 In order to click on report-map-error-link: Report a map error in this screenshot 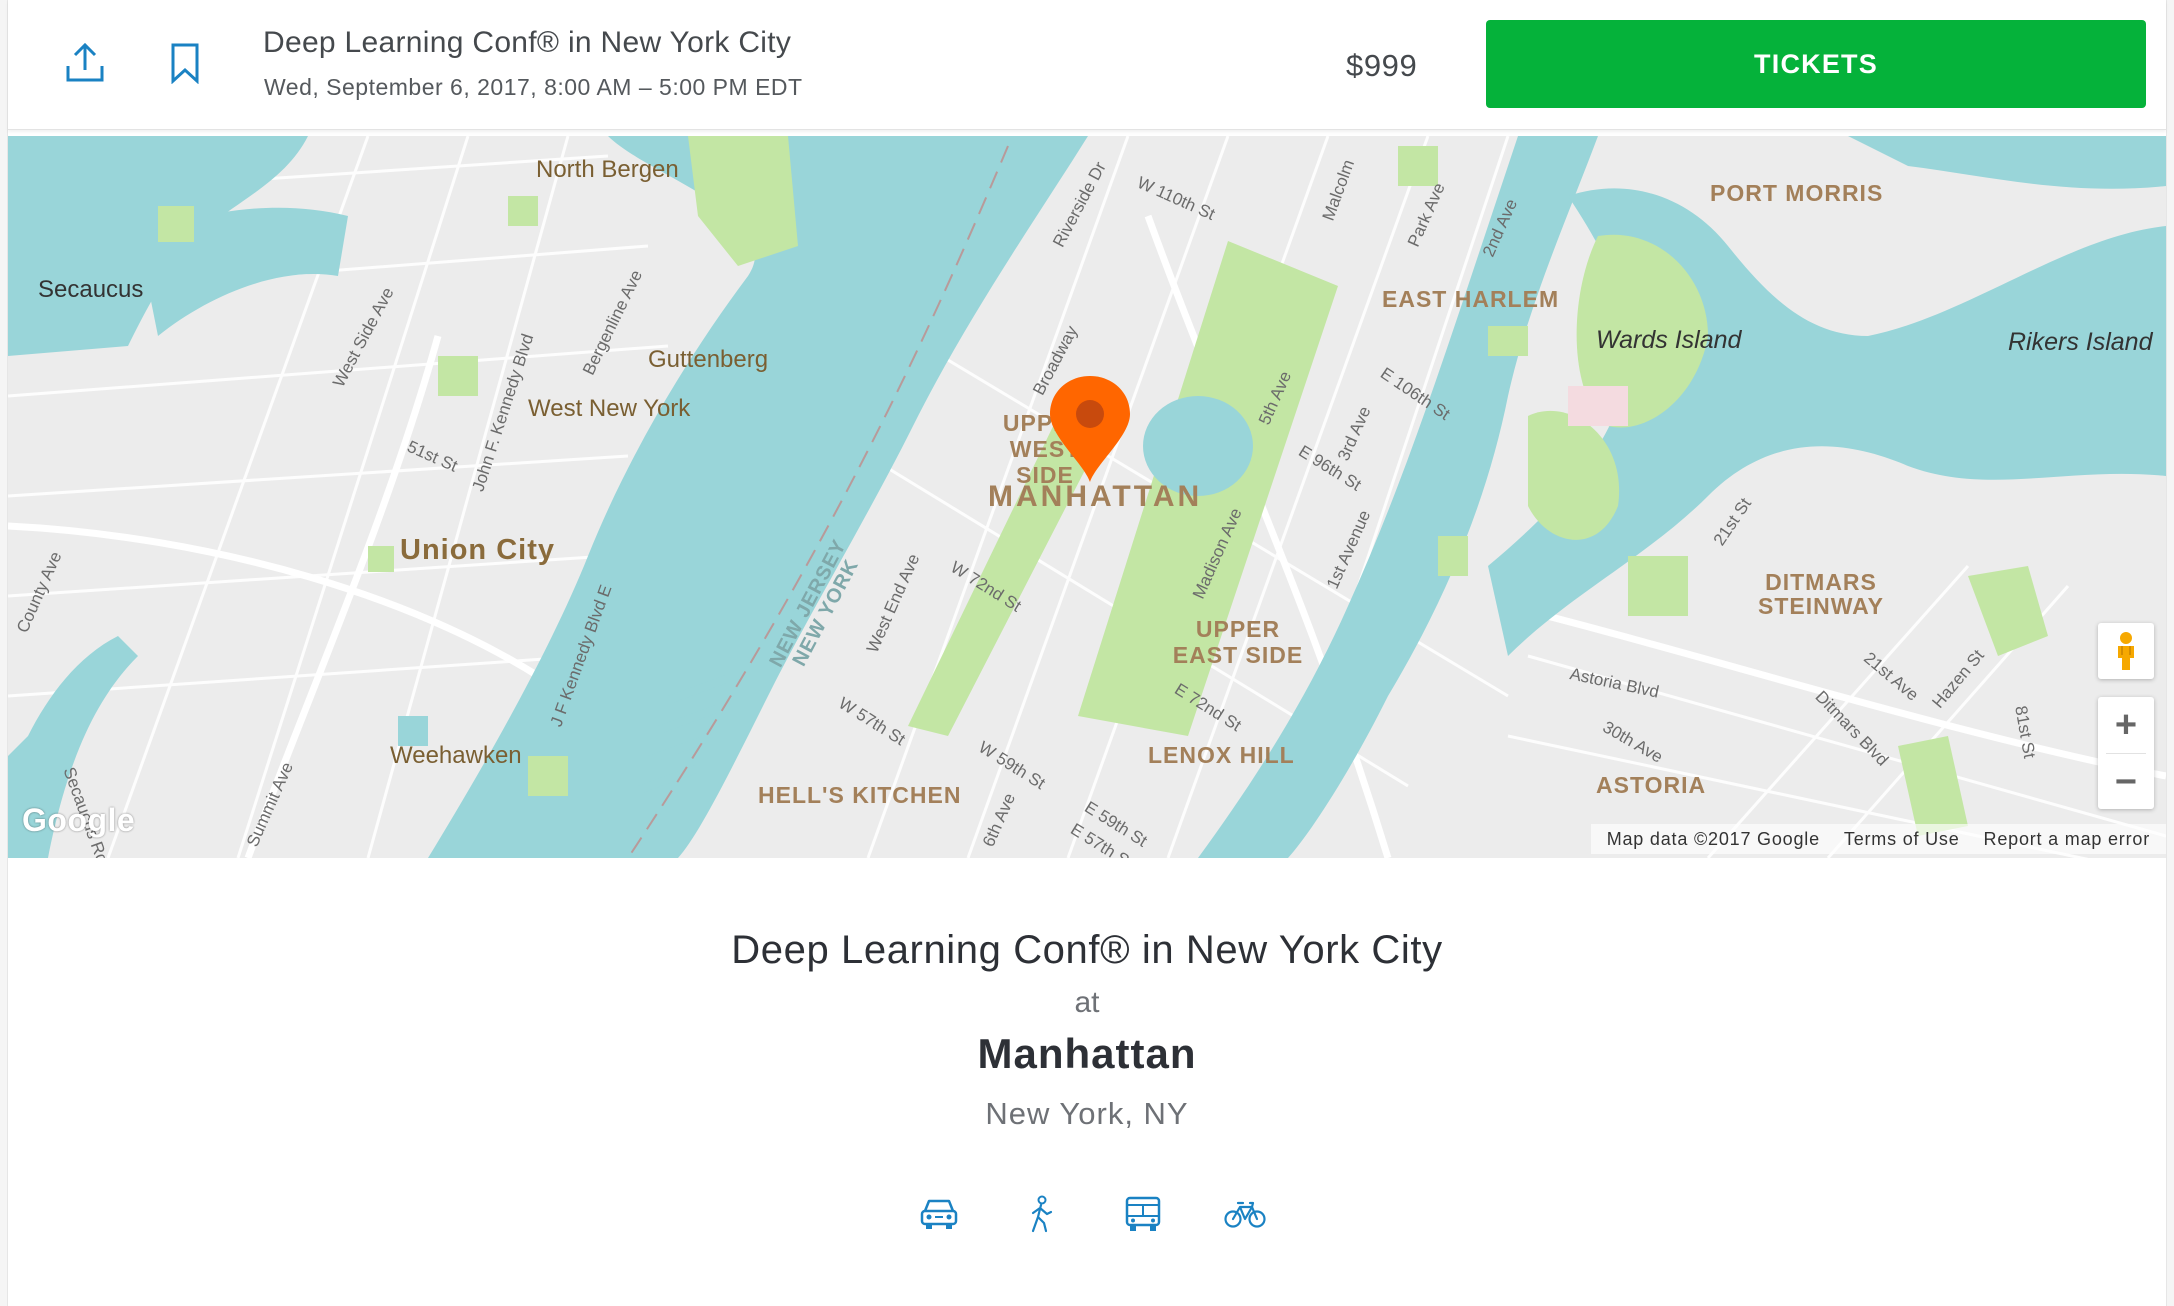, I will do `click(2067, 839)`.